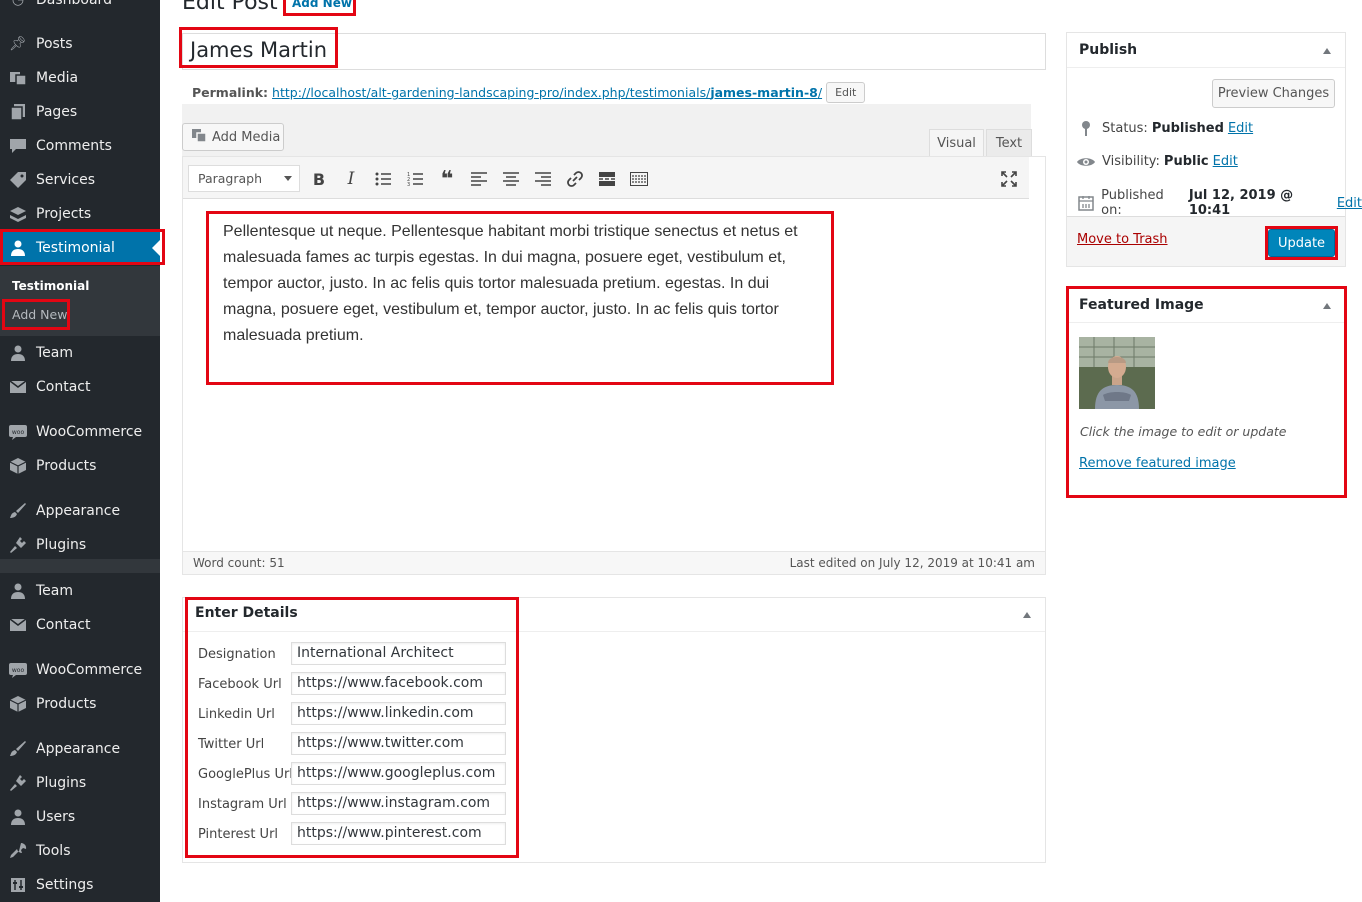 This screenshot has width=1362, height=902. What do you see at coordinates (846, 92) in the screenshot?
I see `permalink-edit-button: Edit` at bounding box center [846, 92].